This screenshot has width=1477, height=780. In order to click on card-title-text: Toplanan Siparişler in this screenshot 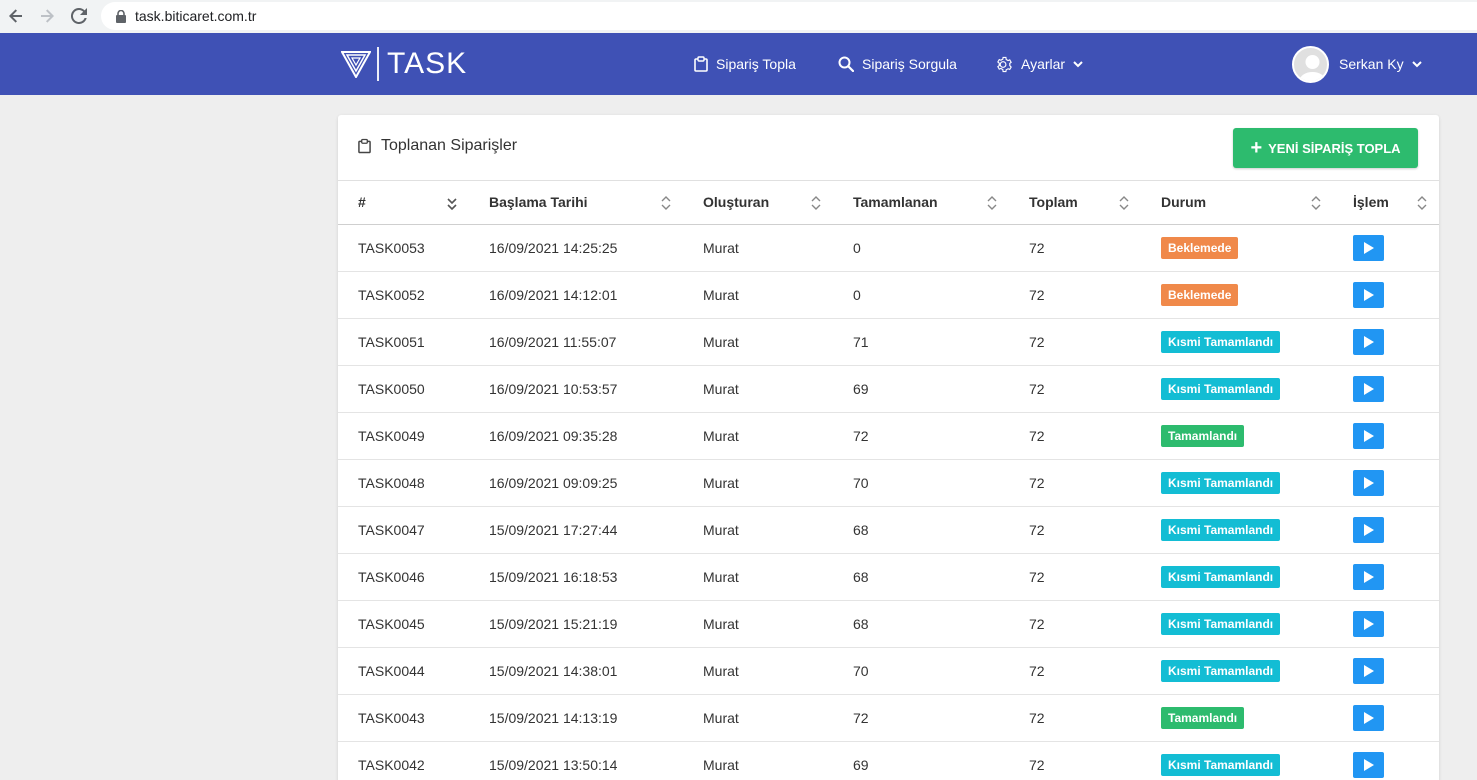, I will do `click(449, 145)`.